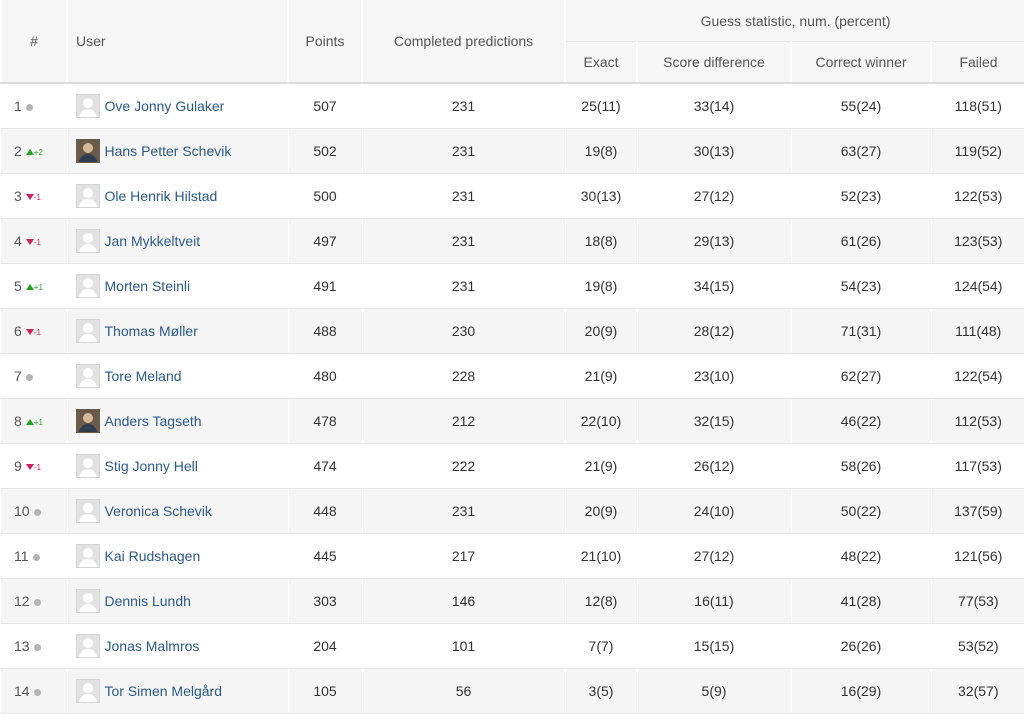  What do you see at coordinates (18, 106) in the screenshot?
I see `rank-number: 1` at bounding box center [18, 106].